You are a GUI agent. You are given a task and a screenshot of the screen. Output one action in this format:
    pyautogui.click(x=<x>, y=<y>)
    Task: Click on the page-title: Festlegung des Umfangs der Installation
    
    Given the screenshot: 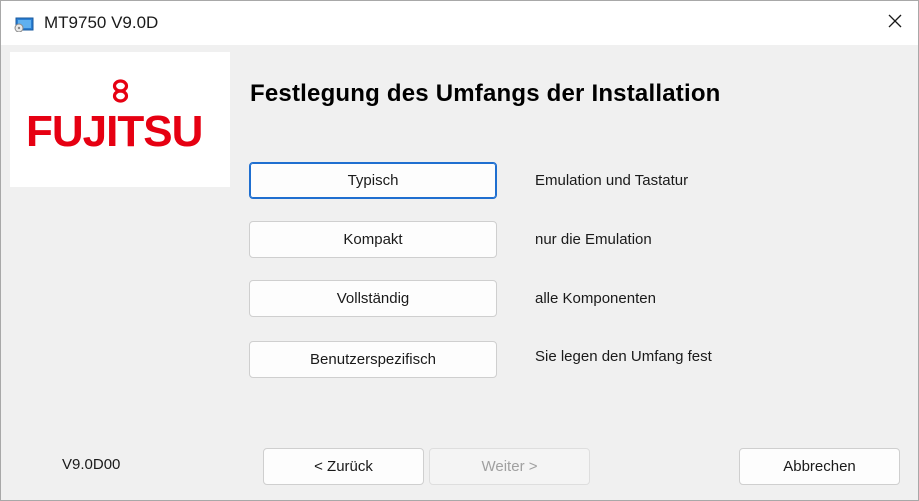 What is the action you would take?
    pyautogui.click(x=485, y=93)
    